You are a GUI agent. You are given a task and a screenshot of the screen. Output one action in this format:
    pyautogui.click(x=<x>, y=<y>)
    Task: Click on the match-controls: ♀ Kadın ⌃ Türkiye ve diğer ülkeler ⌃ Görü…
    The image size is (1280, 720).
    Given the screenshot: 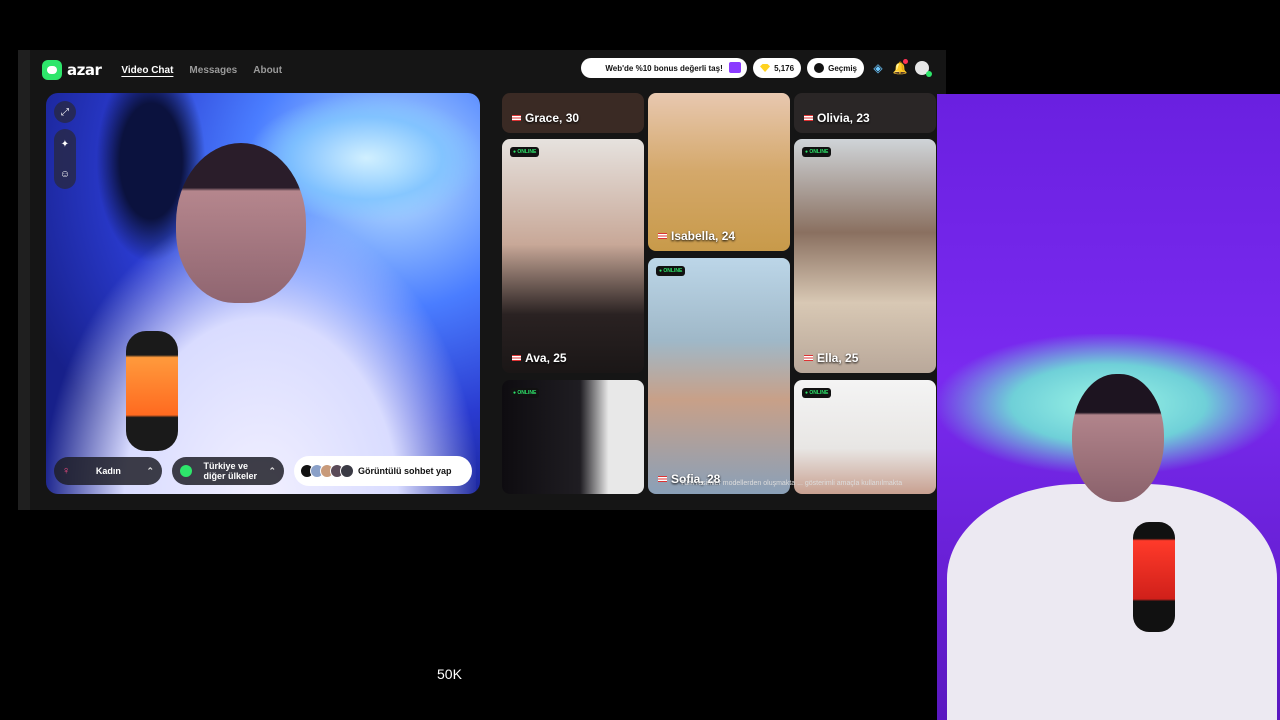 What is the action you would take?
    pyautogui.click(x=263, y=471)
    